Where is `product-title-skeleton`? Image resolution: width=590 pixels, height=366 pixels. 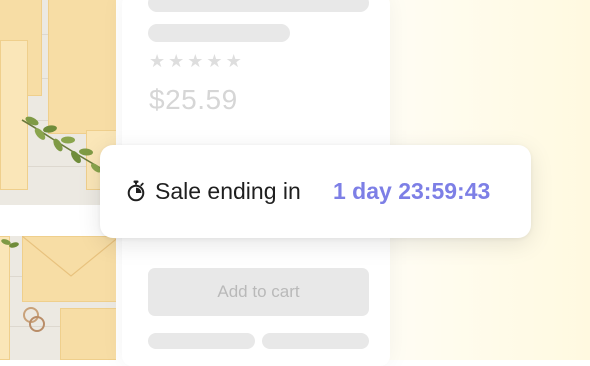
product-title-skeleton is located at coordinates (258, 6).